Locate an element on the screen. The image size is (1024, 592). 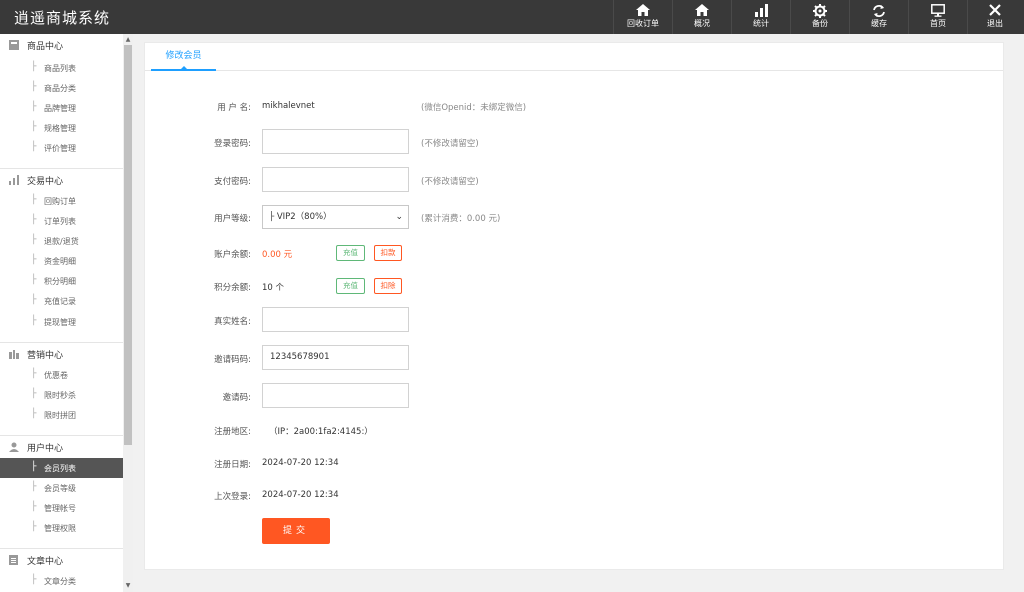
row-balance: 账户余额: 0.00 元 充值 扣款 is located at coordinates (574, 256).